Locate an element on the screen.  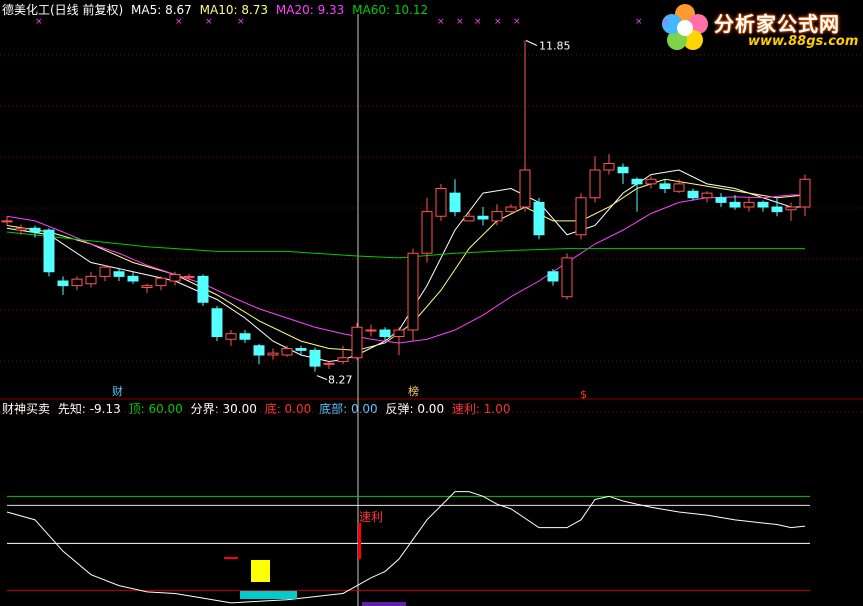
ma60-line is located at coordinates (405, 245).